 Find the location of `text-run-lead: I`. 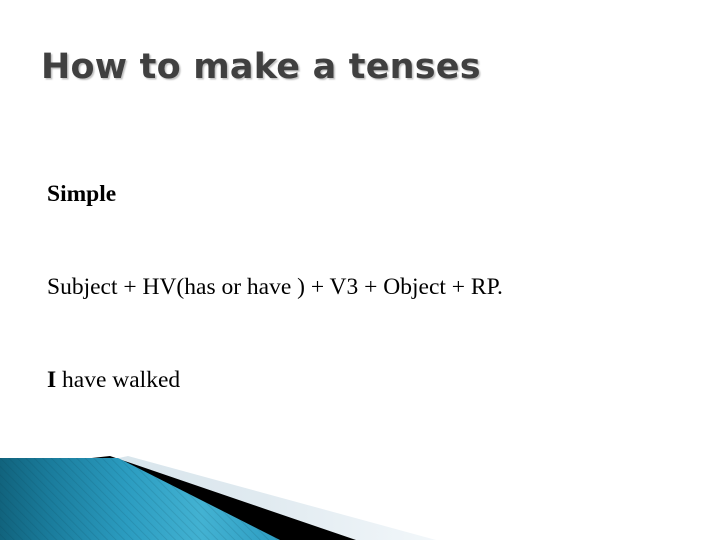

text-run-lead: I is located at coordinates (52, 380).